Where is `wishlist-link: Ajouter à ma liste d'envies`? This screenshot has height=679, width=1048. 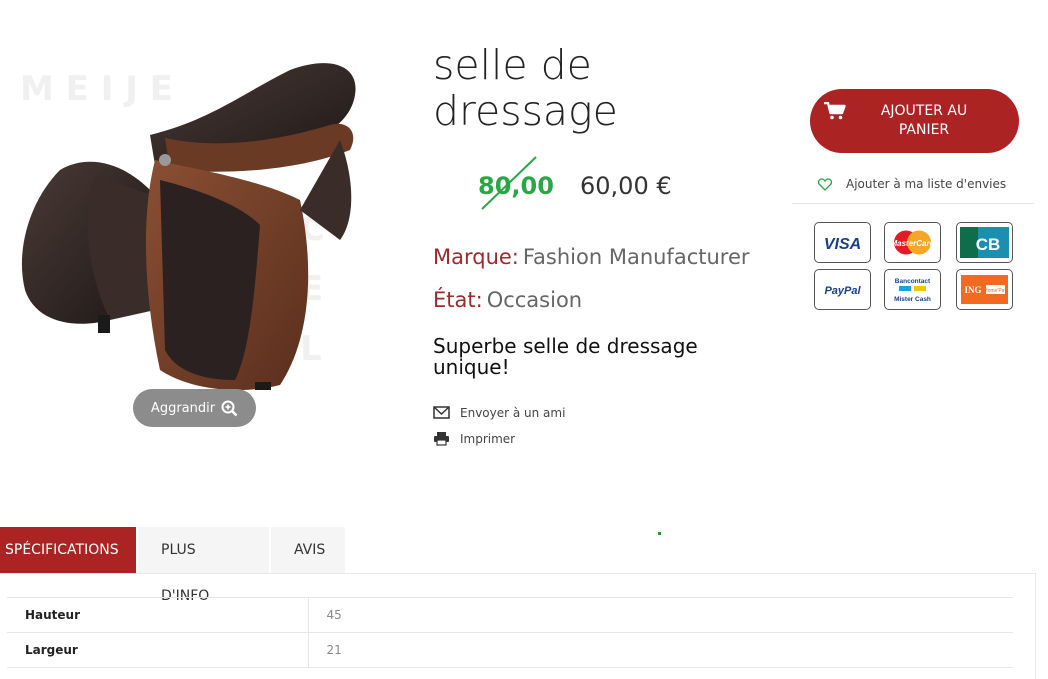 wishlist-link: Ajouter à ma liste d'envies is located at coordinates (912, 184).